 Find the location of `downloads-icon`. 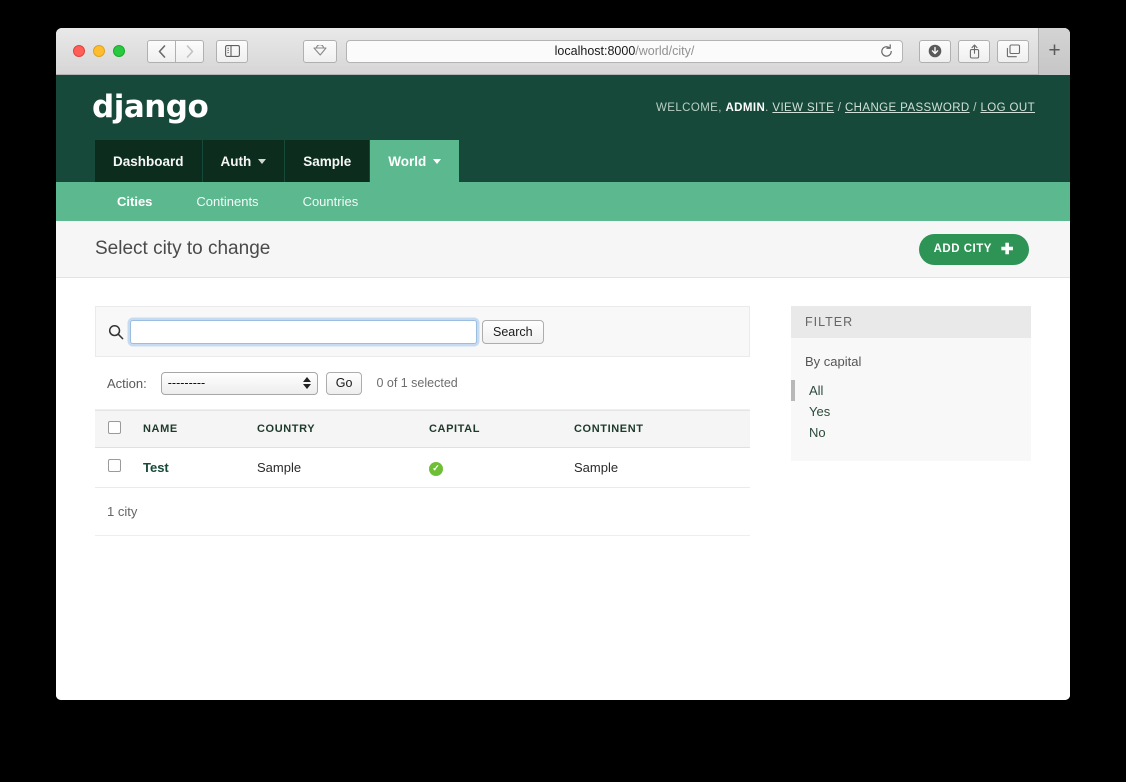

downloads-icon is located at coordinates (935, 51).